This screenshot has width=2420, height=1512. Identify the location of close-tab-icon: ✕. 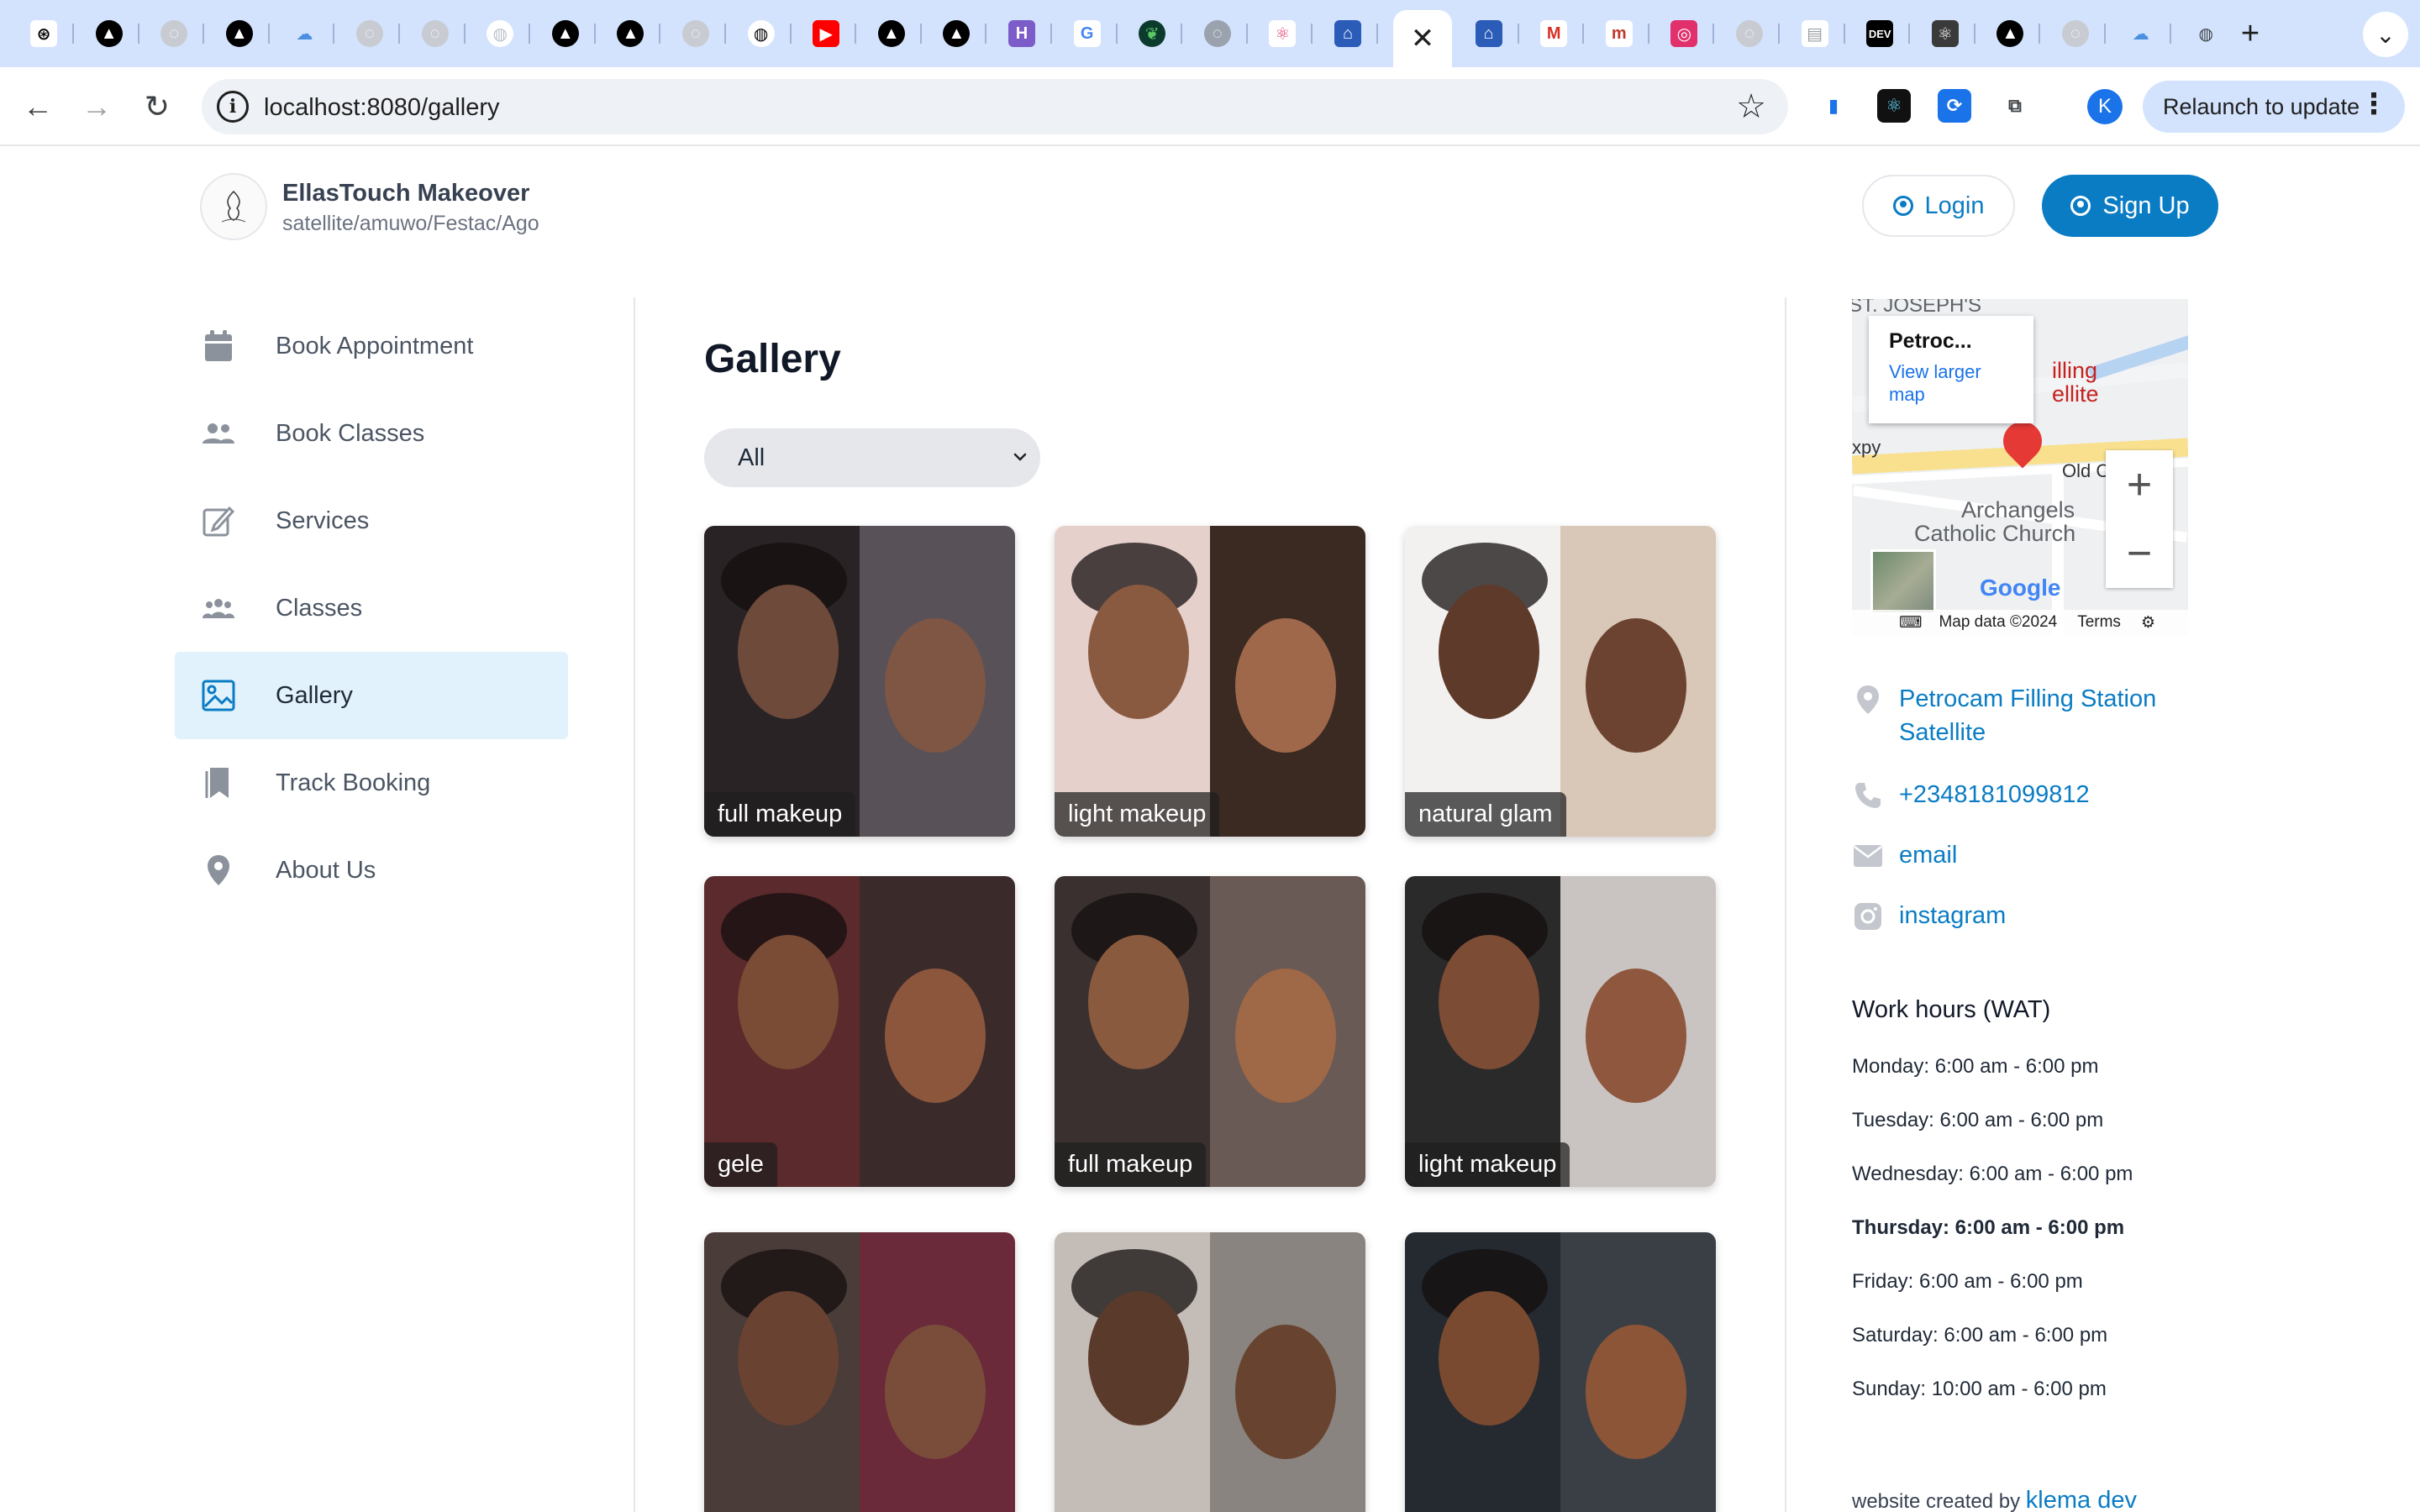
(1423, 38).